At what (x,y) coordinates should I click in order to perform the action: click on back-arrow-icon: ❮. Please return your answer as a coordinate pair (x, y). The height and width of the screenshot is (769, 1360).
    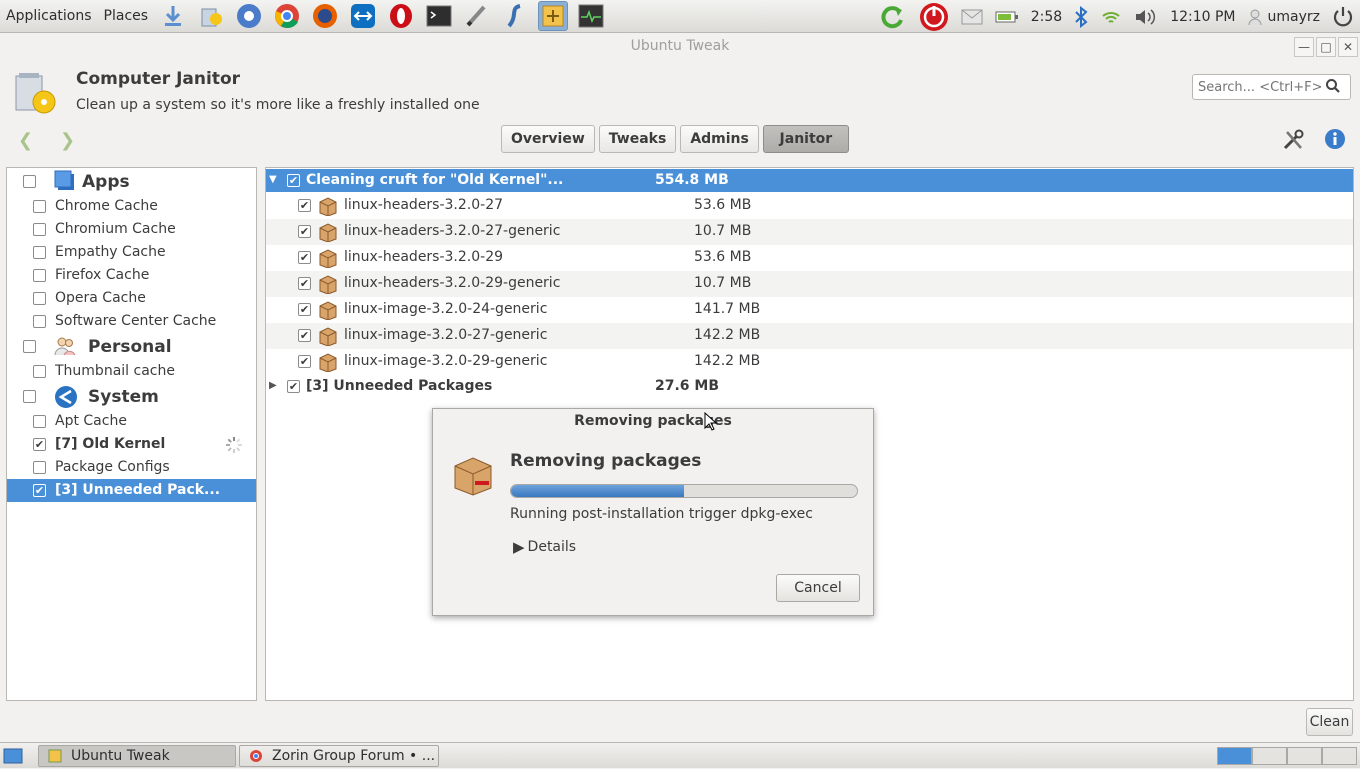
    Looking at the image, I should click on (25, 140).